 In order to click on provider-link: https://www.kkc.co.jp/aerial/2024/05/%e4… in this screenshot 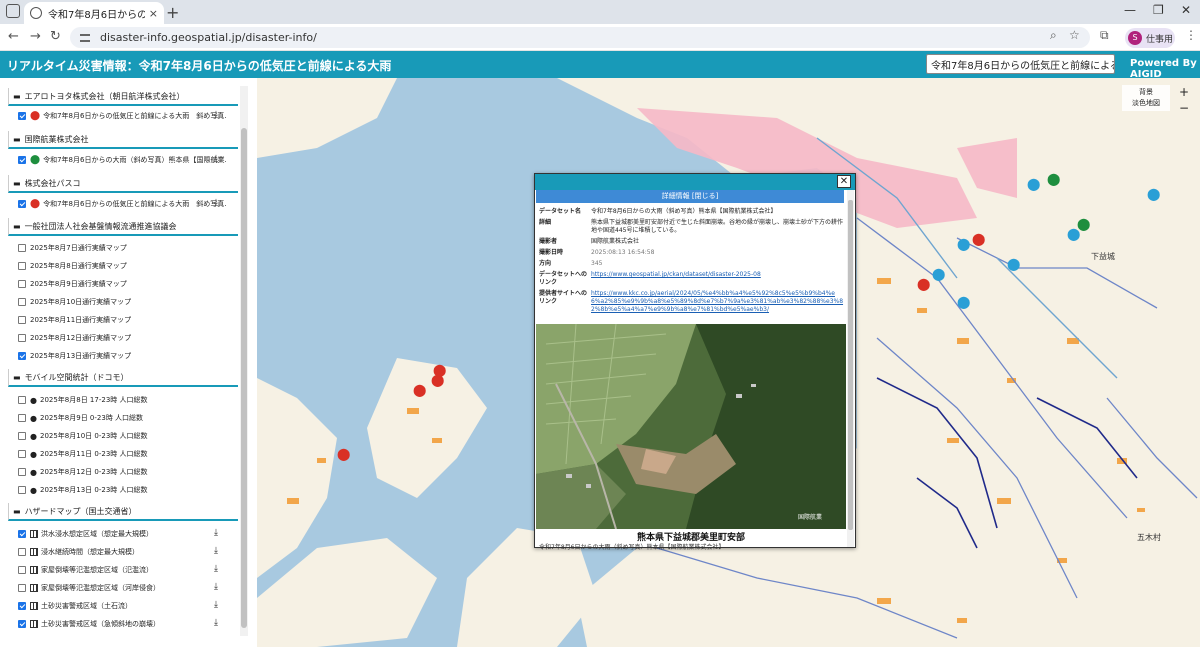, I will do `click(717, 302)`.